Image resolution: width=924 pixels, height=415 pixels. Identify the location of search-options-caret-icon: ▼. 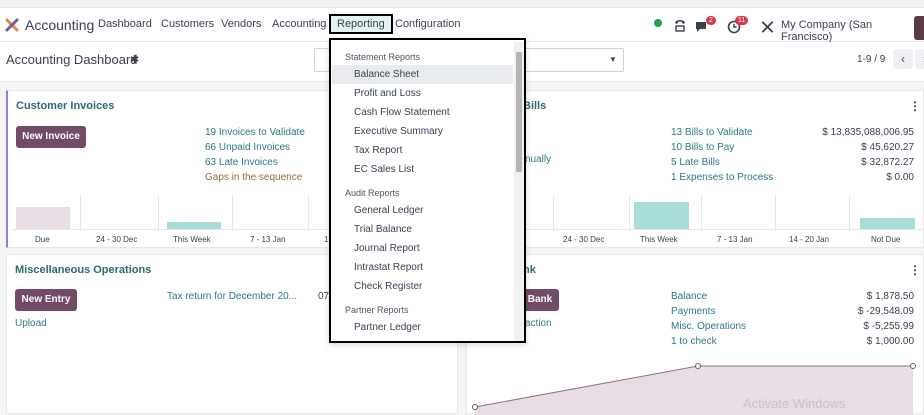
(613, 59).